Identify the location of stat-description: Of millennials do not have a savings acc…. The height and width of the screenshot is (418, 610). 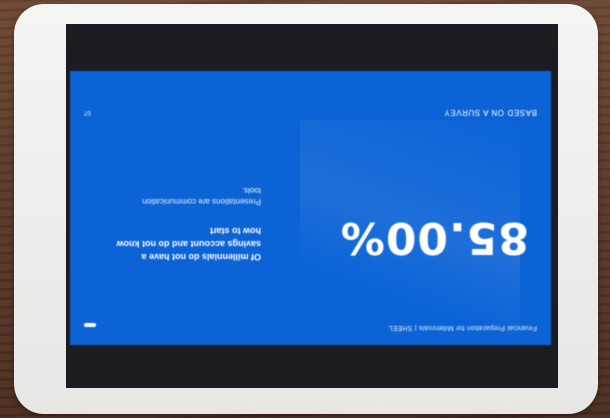
(188, 244).